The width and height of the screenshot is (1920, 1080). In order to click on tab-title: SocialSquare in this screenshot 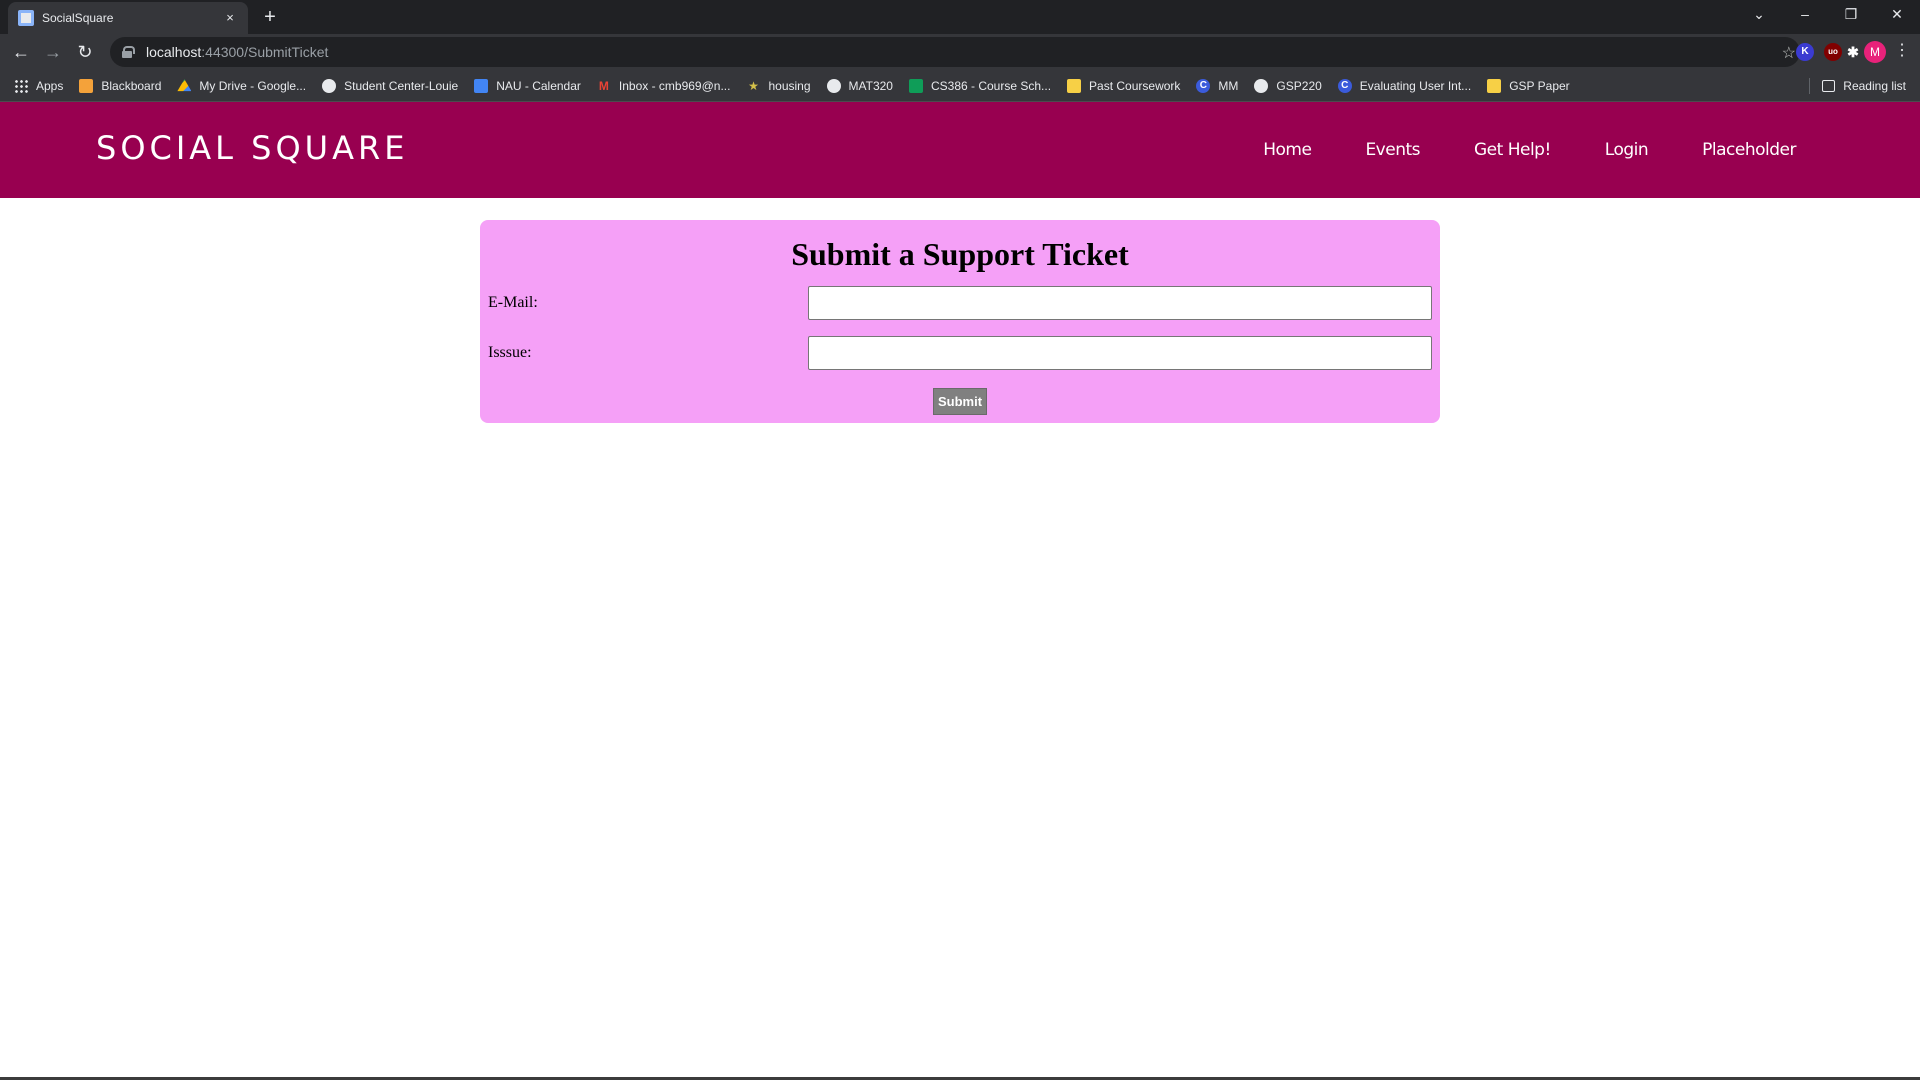, I will do `click(78, 18)`.